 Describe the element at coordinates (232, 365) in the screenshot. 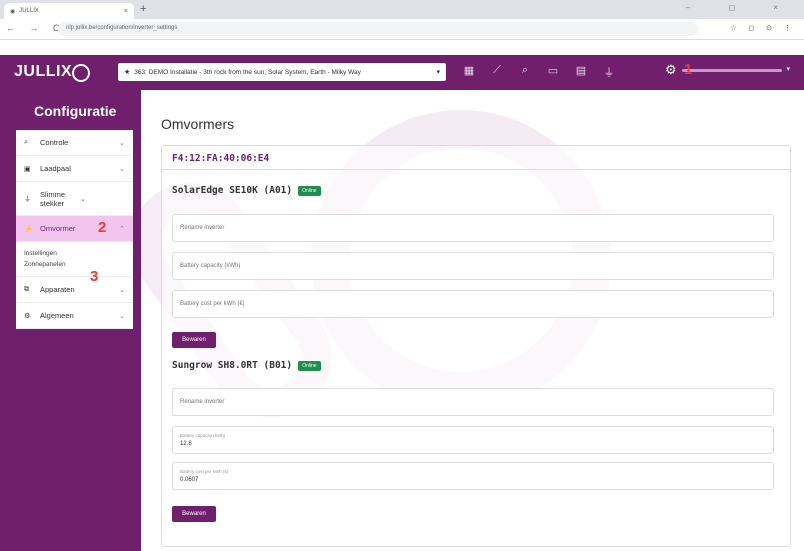

I see `inverter-name: Sungrow SH8.0RT (B01)` at that location.